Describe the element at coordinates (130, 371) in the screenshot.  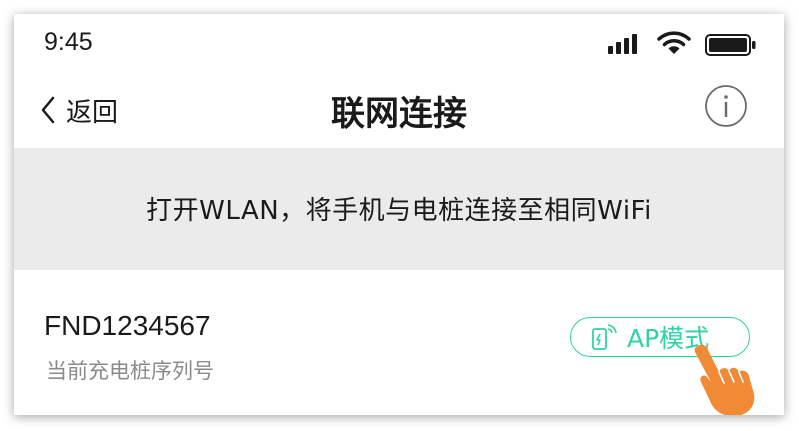
I see `serial-caption: 当前充电桩序列号` at that location.